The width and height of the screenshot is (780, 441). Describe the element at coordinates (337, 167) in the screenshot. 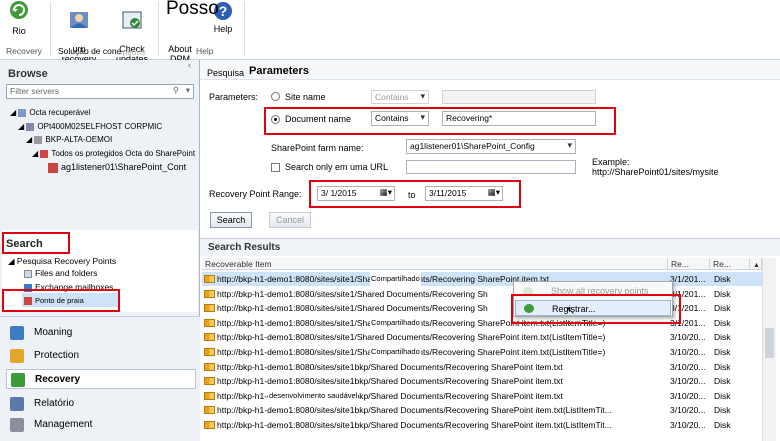

I see `search-url-label: Search only em uma URL` at that location.